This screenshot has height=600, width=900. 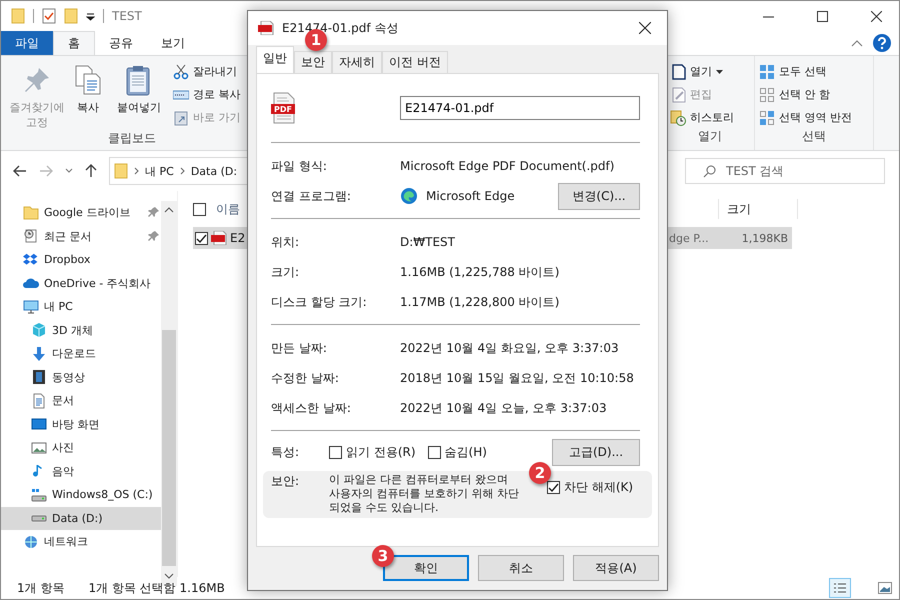 What do you see at coordinates (285, 272) in the screenshot?
I see `field-label: 크기:` at bounding box center [285, 272].